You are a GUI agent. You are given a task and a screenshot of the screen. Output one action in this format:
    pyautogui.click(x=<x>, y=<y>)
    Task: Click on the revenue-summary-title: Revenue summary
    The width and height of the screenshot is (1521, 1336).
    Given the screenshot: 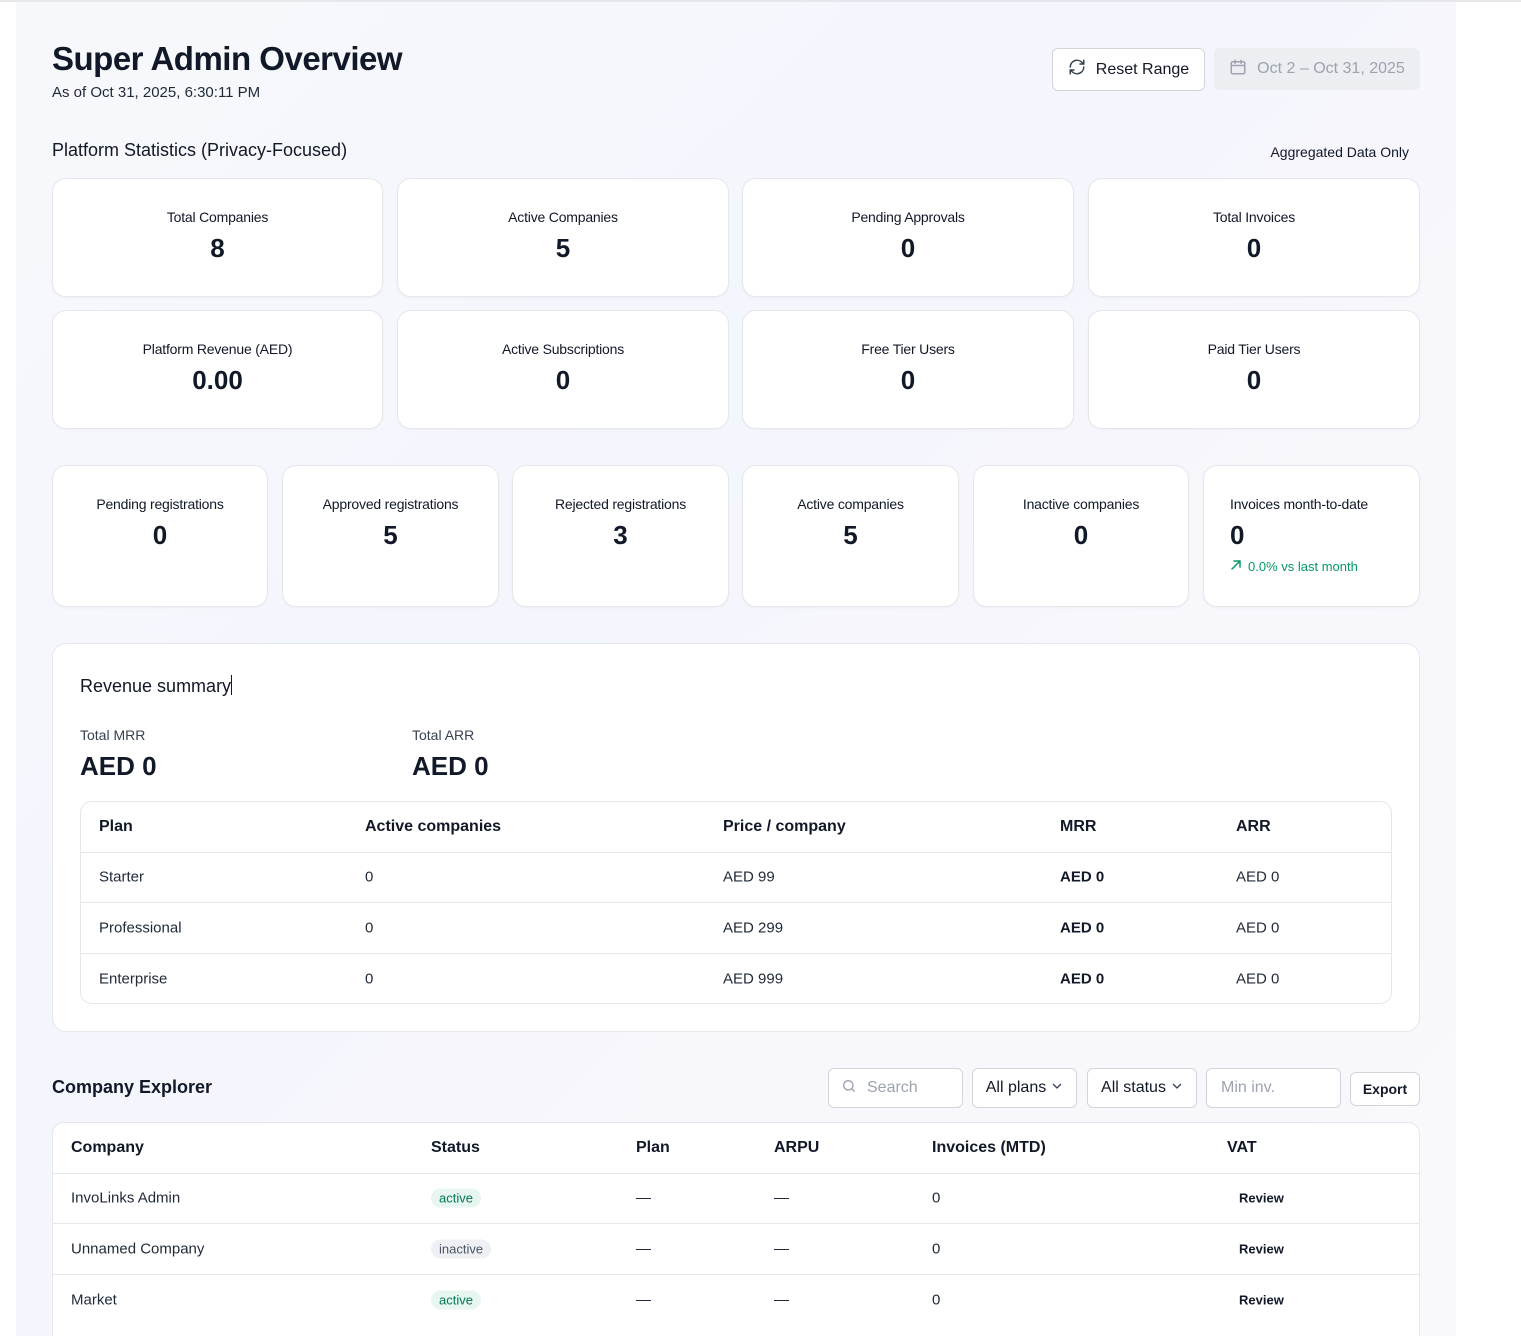 What is the action you would take?
    pyautogui.click(x=156, y=686)
    